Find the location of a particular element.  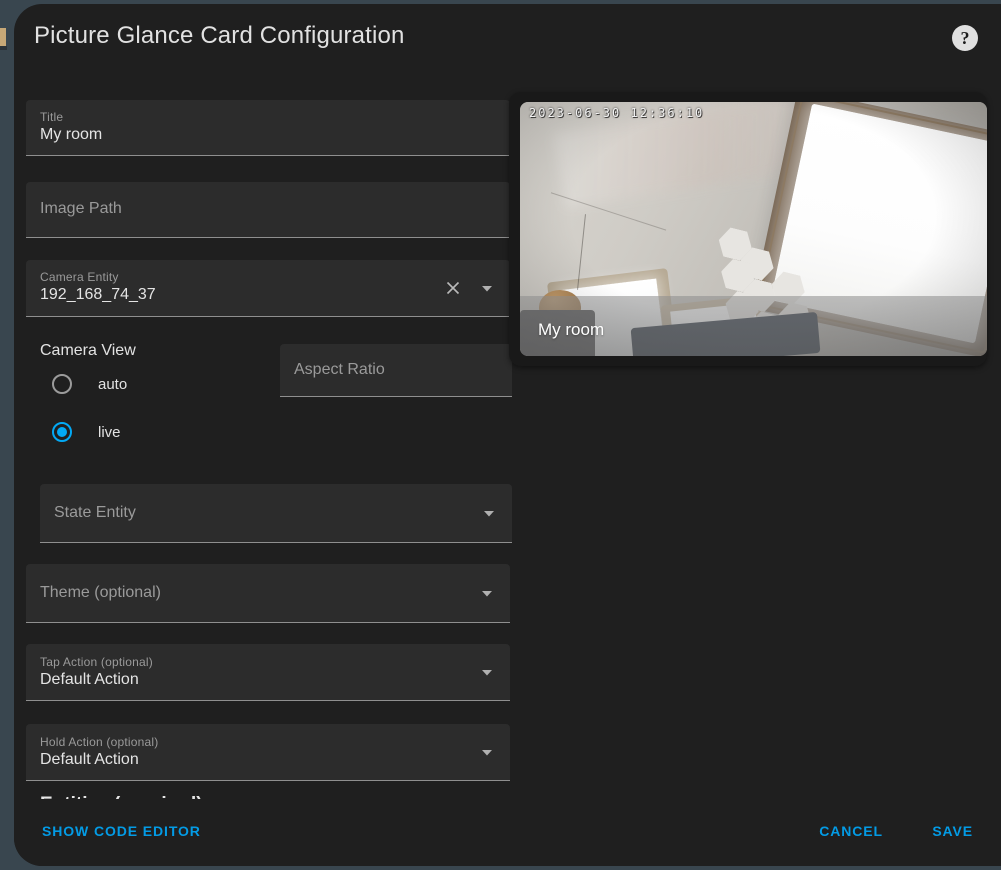

hold-action-field: Hold Action (optional) Default Action is located at coordinates (268, 752).